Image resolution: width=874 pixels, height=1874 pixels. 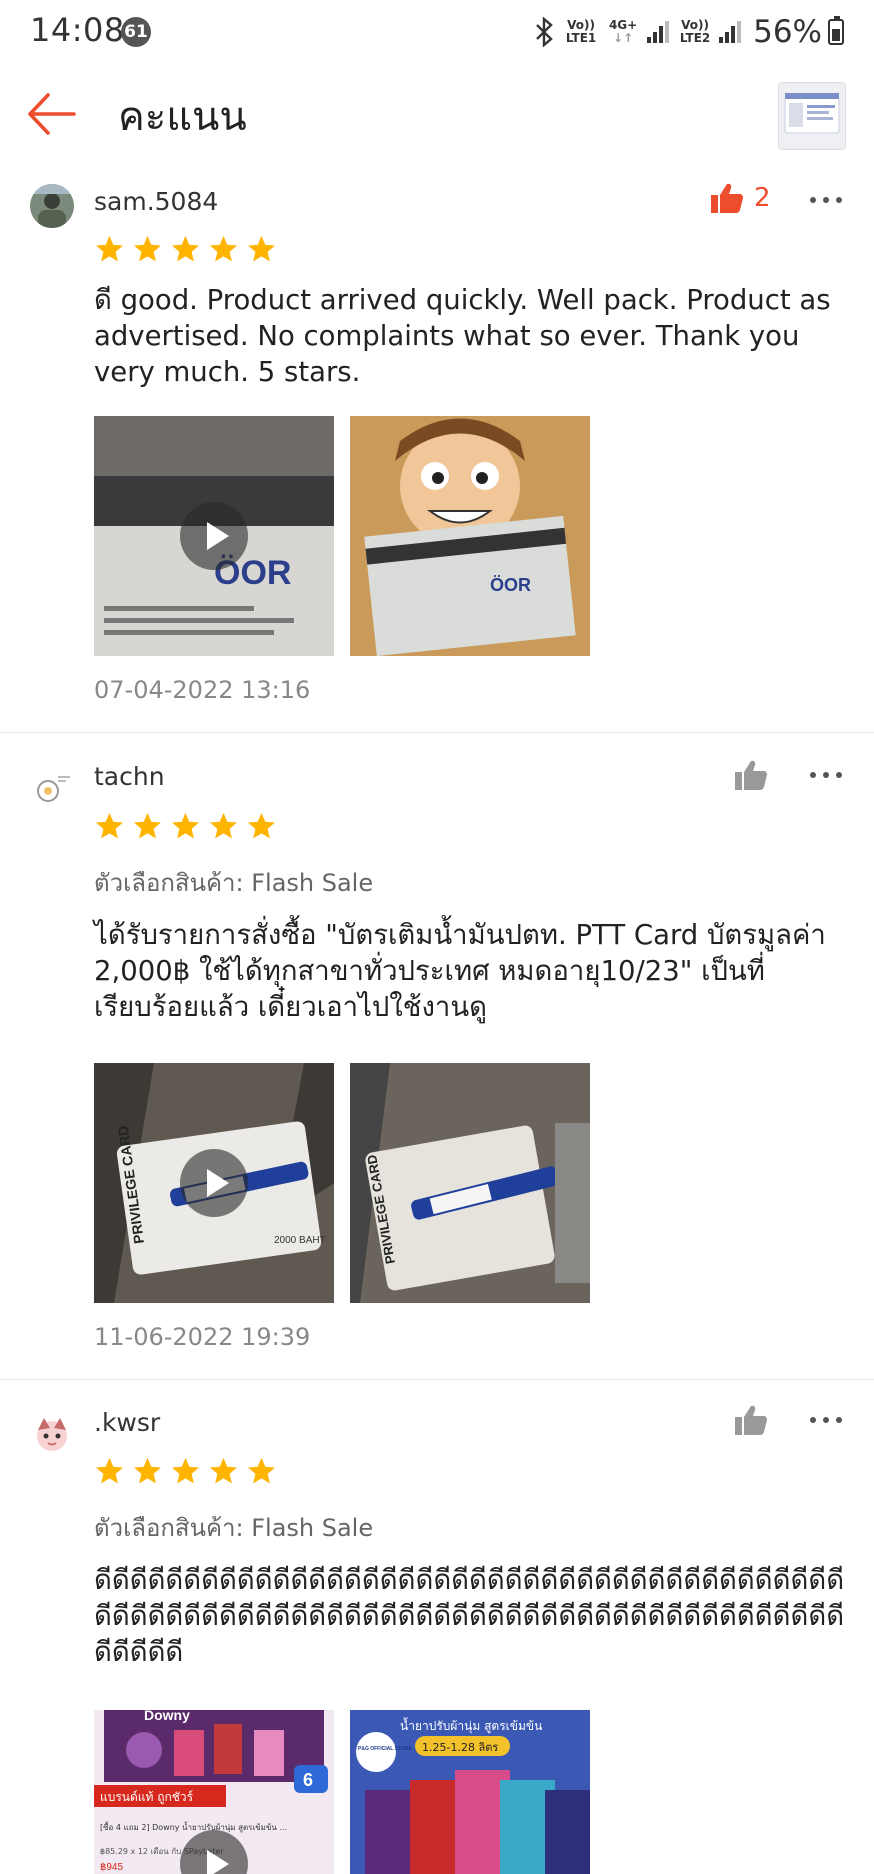 I want to click on sim1-lte-label: LTE1, so click(x=581, y=38).